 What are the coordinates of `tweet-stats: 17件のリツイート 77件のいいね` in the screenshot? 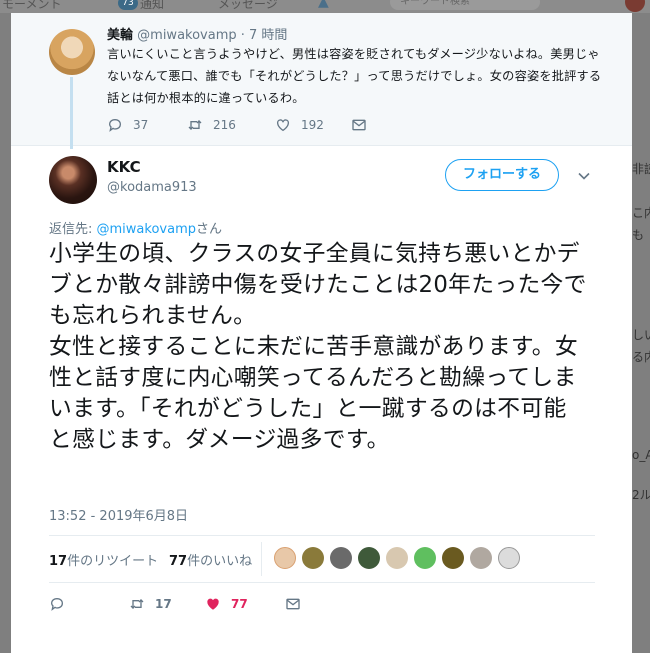 It's located at (322, 559).